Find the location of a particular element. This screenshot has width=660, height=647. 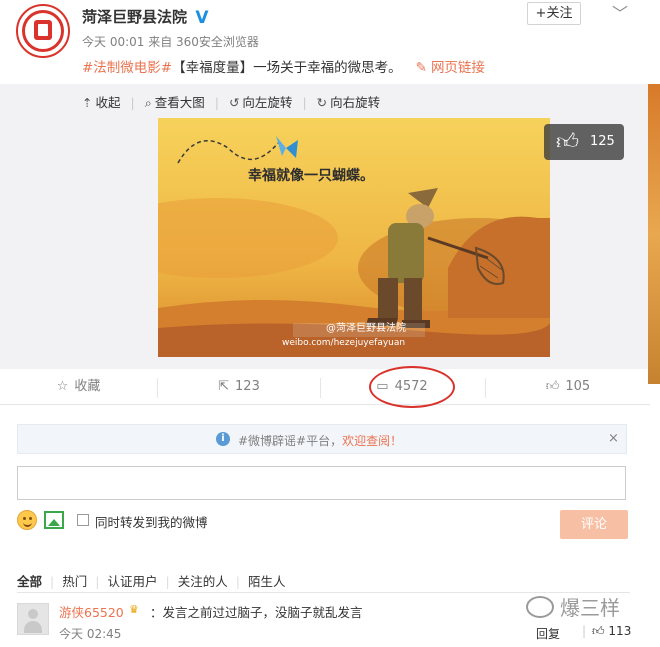

submit-comment-button: 评论 is located at coordinates (594, 524).